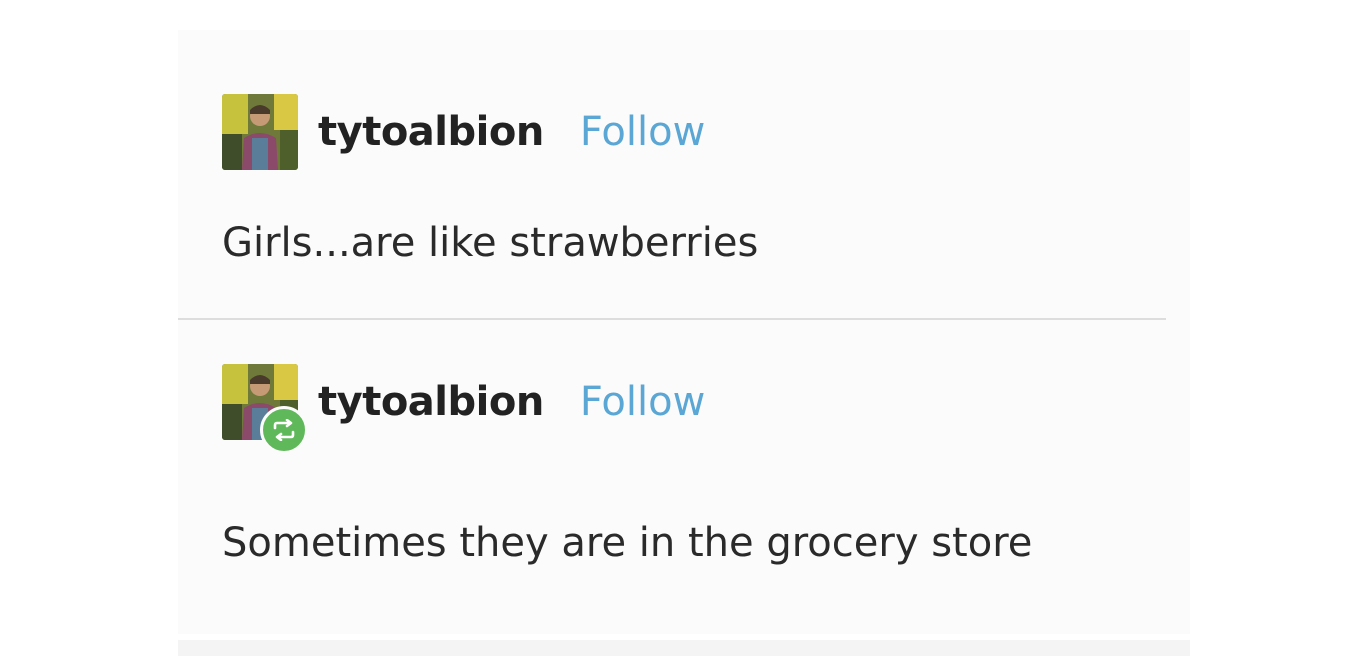  I want to click on avatar-photo-icon, so click(260, 132).